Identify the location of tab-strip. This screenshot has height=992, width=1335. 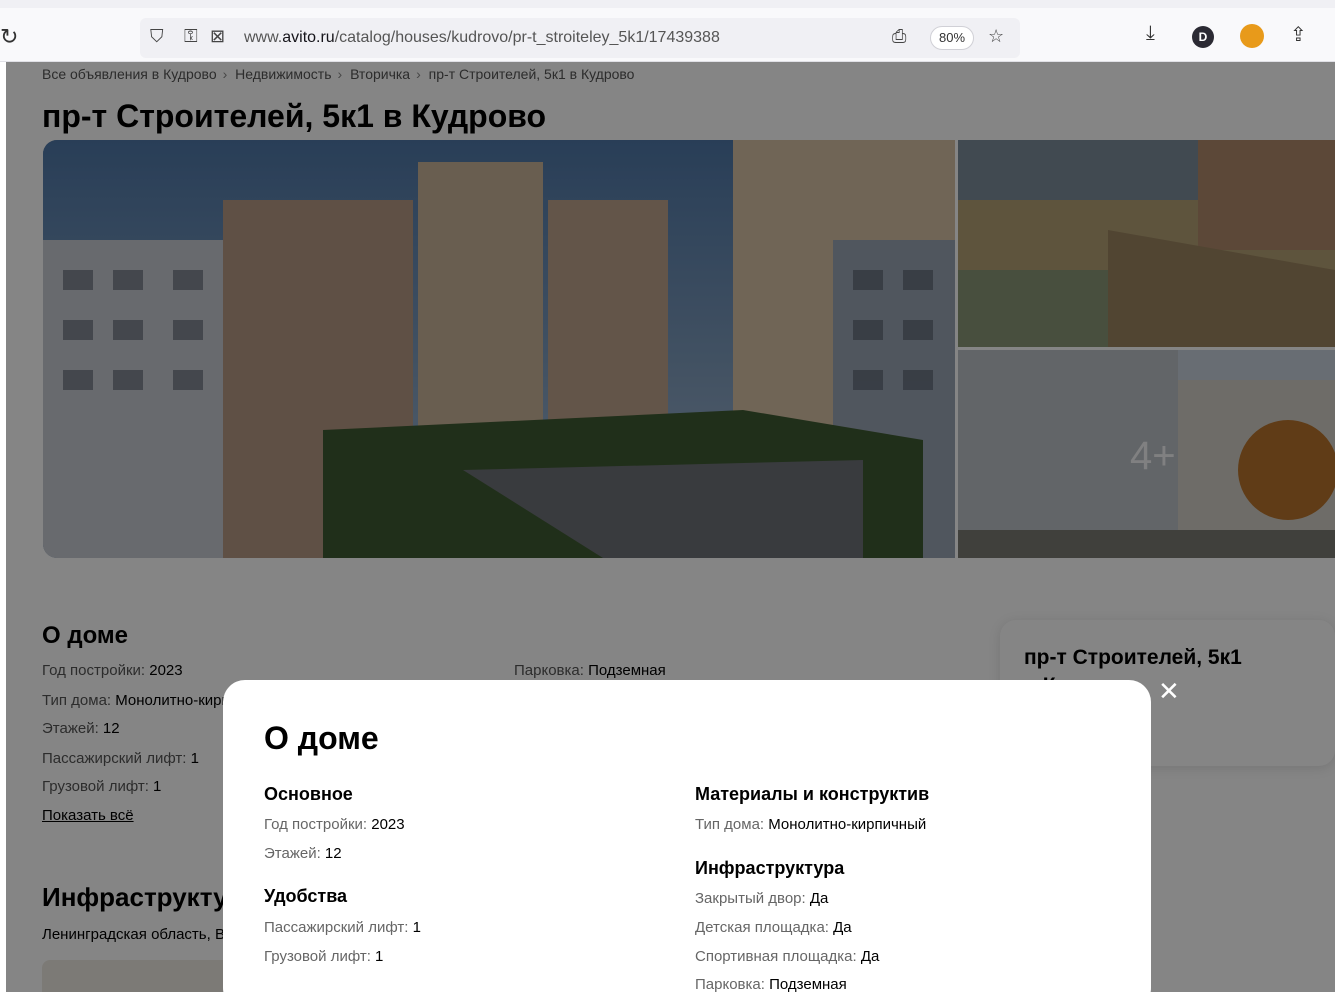
(667, 4).